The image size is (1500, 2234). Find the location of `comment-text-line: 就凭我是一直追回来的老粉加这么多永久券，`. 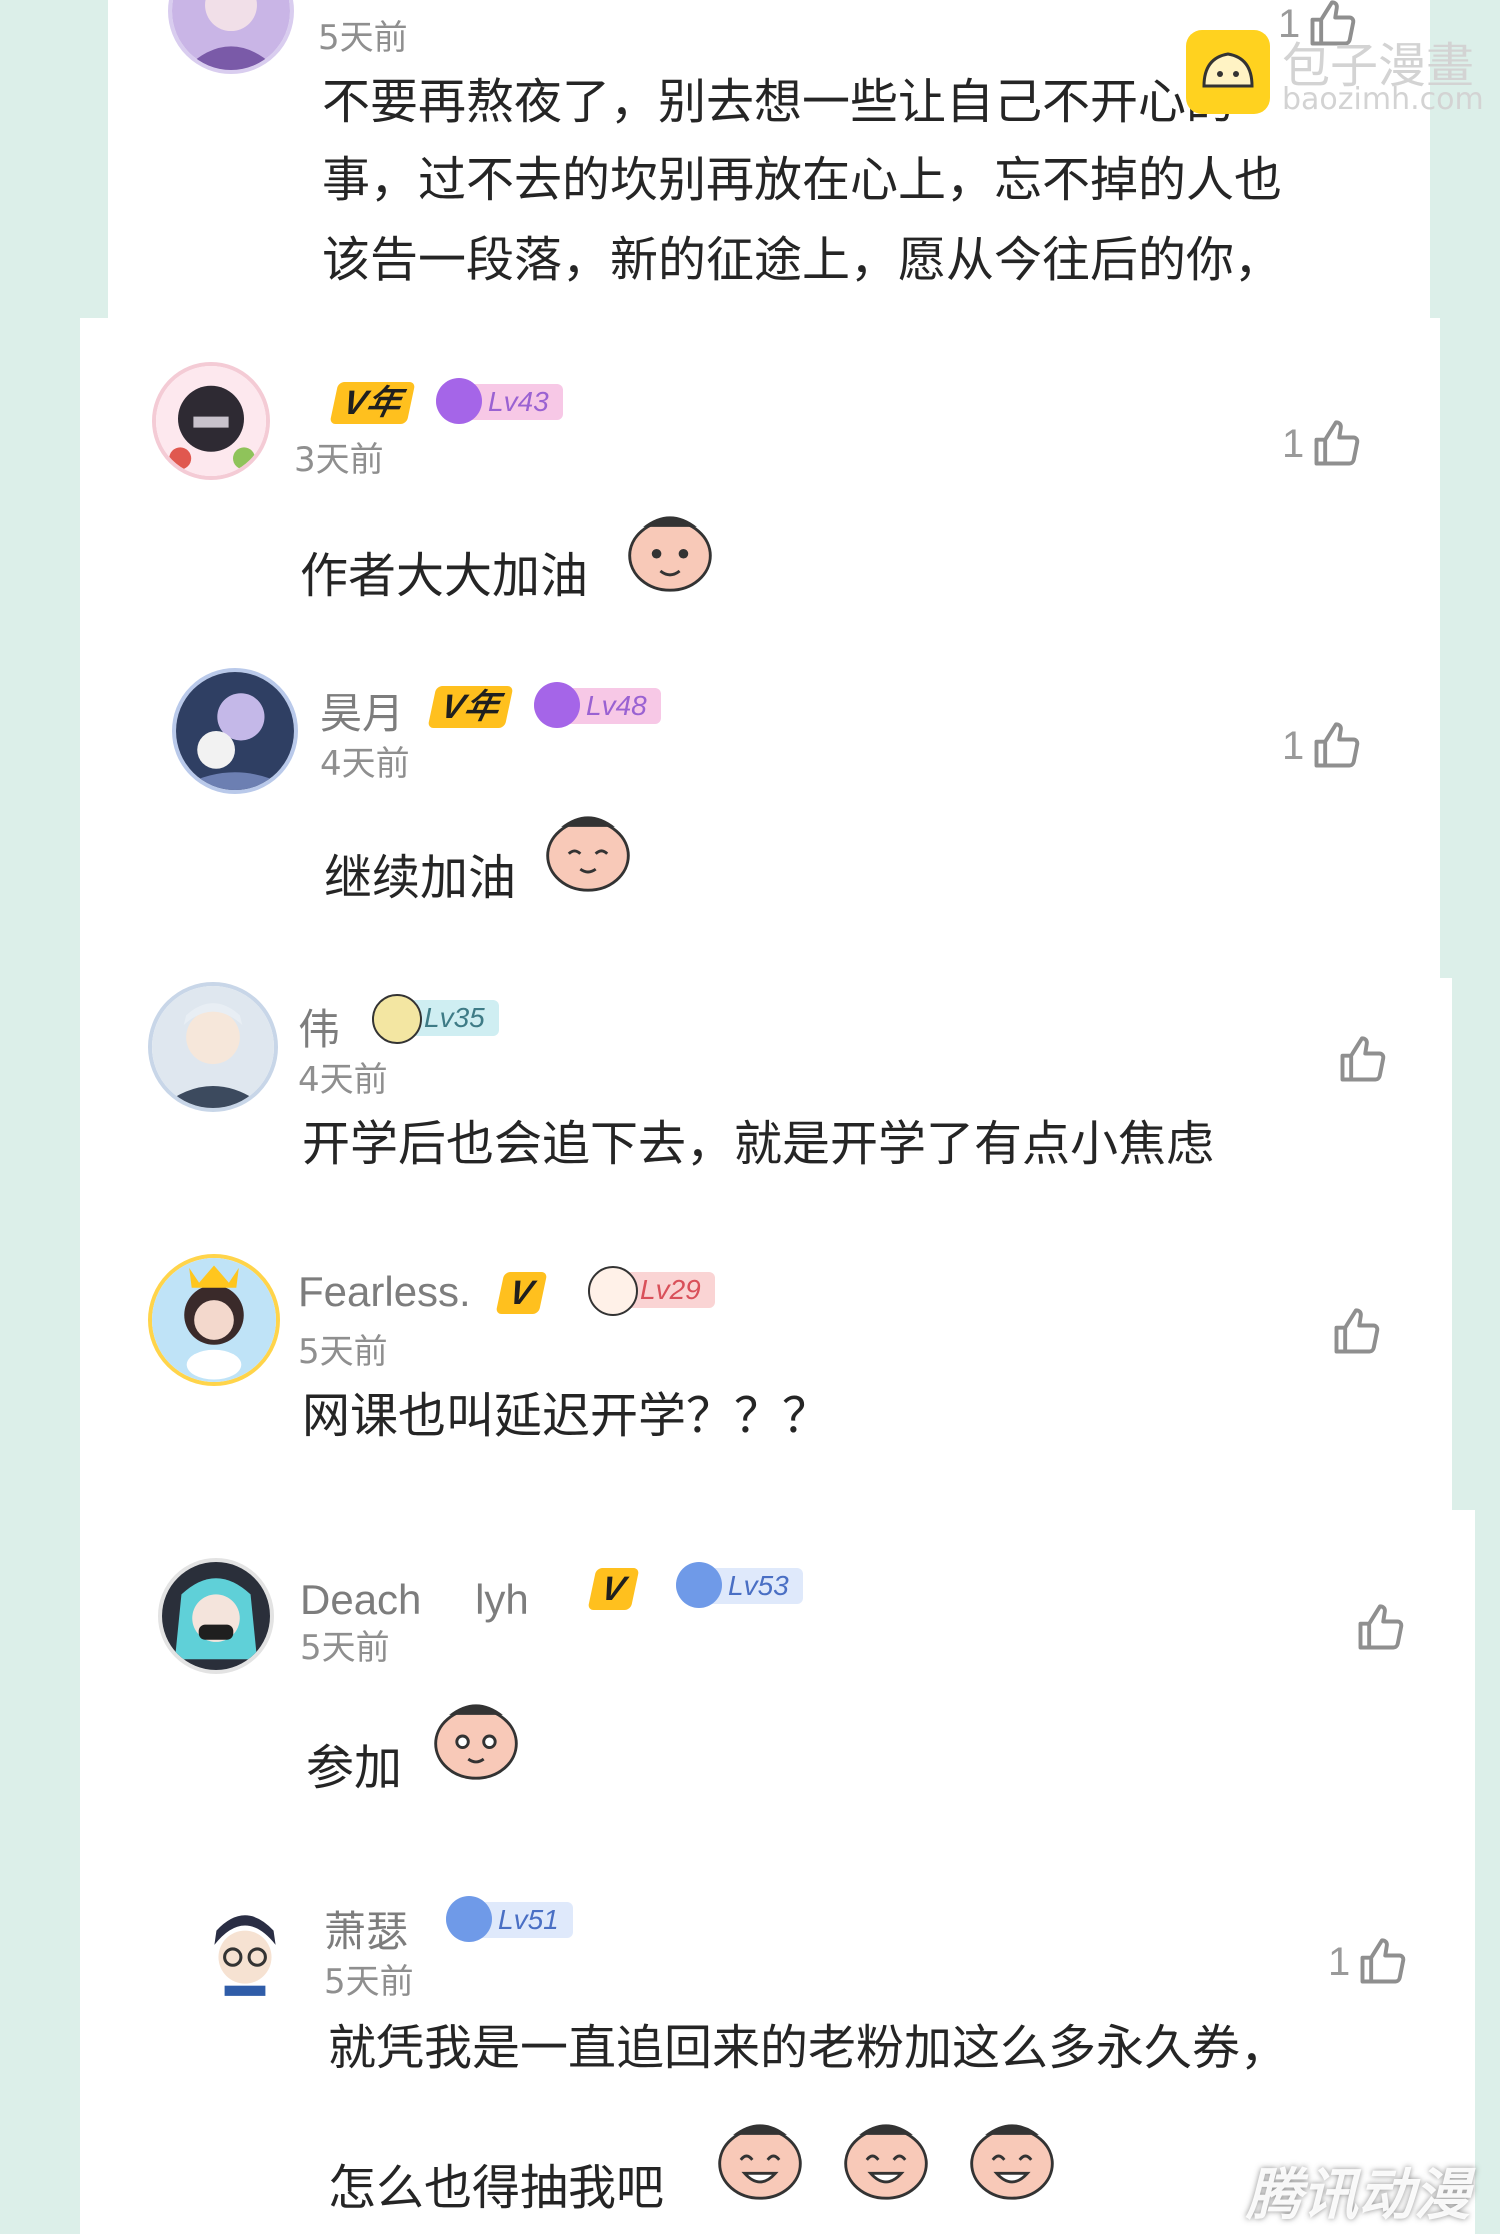

comment-text-line: 就凭我是一直追回来的老粉加这么多永久券， is located at coordinates (808, 2048).